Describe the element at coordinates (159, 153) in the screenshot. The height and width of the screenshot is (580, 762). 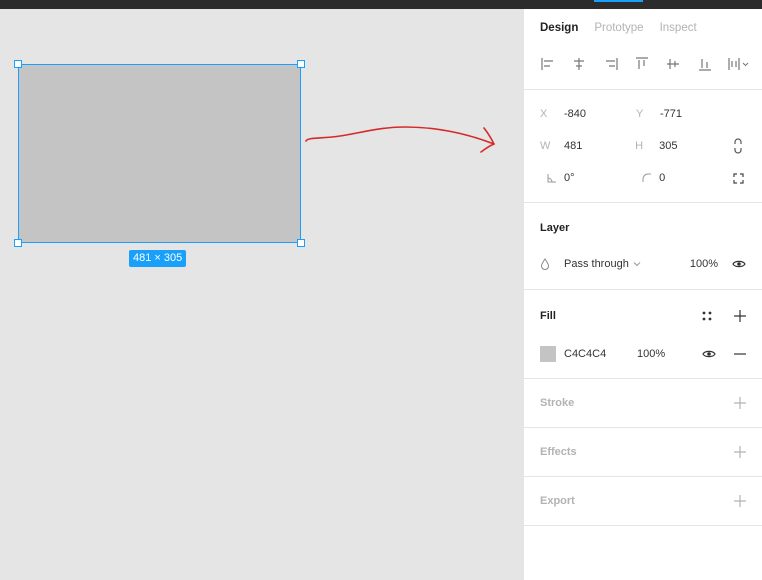
I see `selected-rectangle` at that location.